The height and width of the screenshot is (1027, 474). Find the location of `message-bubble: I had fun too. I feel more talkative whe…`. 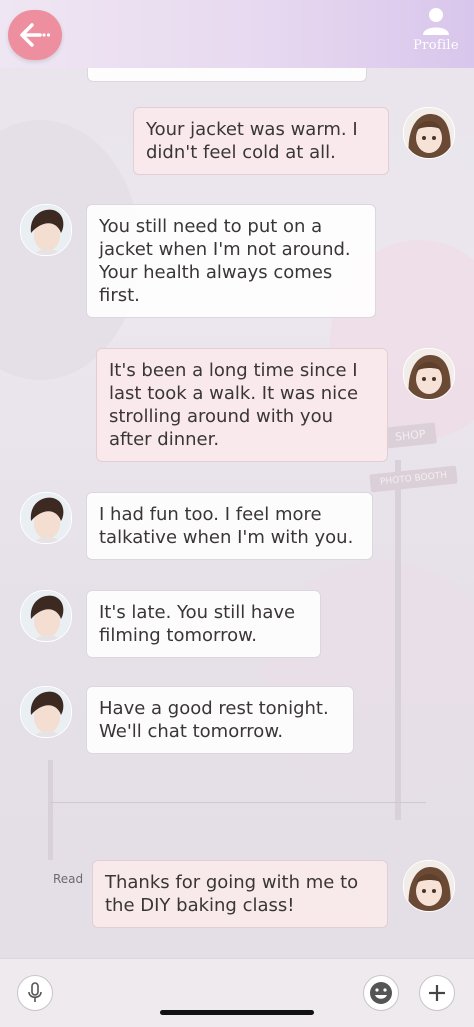

message-bubble: I had fun too. I feel more talkative whe… is located at coordinates (229, 526).